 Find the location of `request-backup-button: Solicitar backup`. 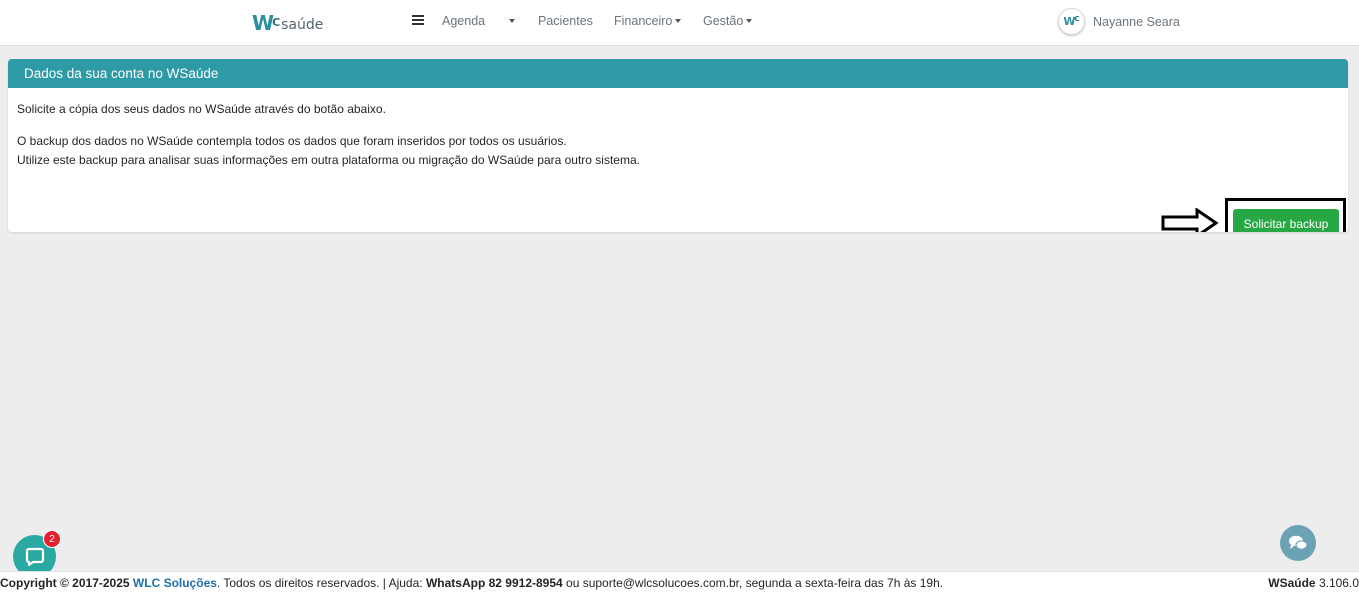

request-backup-button: Solicitar backup is located at coordinates (1286, 220).